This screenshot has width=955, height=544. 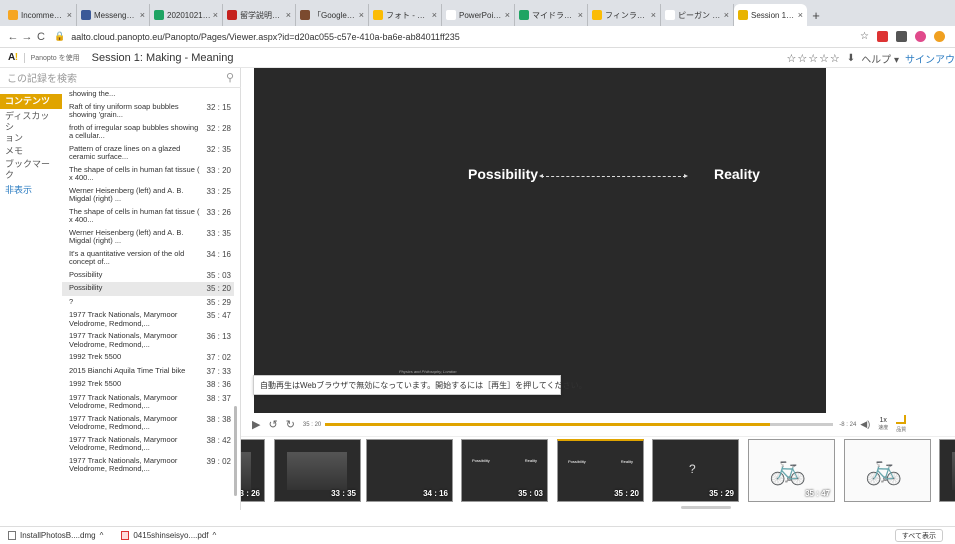 I want to click on seek-bar, so click(x=579, y=424).